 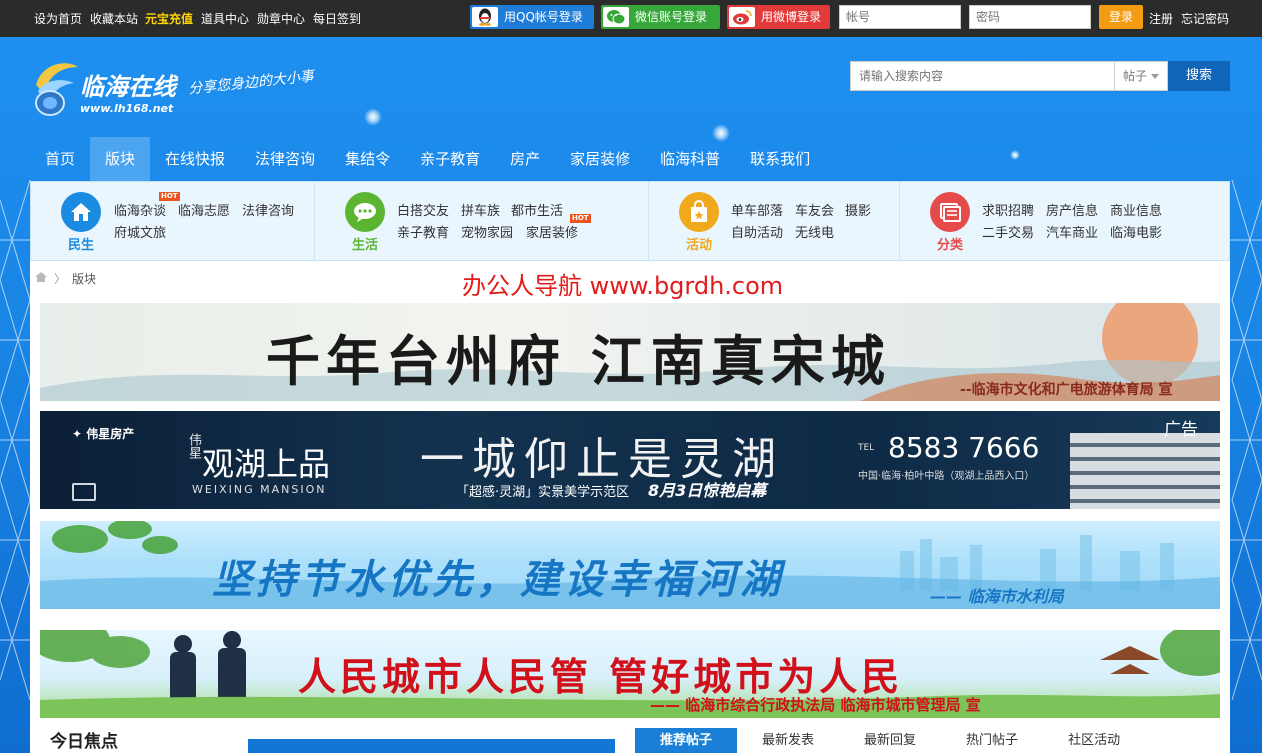 What do you see at coordinates (481, 221) in the screenshot?
I see `category-life: 生活 白搭交友 拼车族 都市生活 亲子教育 宠物家园 HOT 家居装修` at bounding box center [481, 221].